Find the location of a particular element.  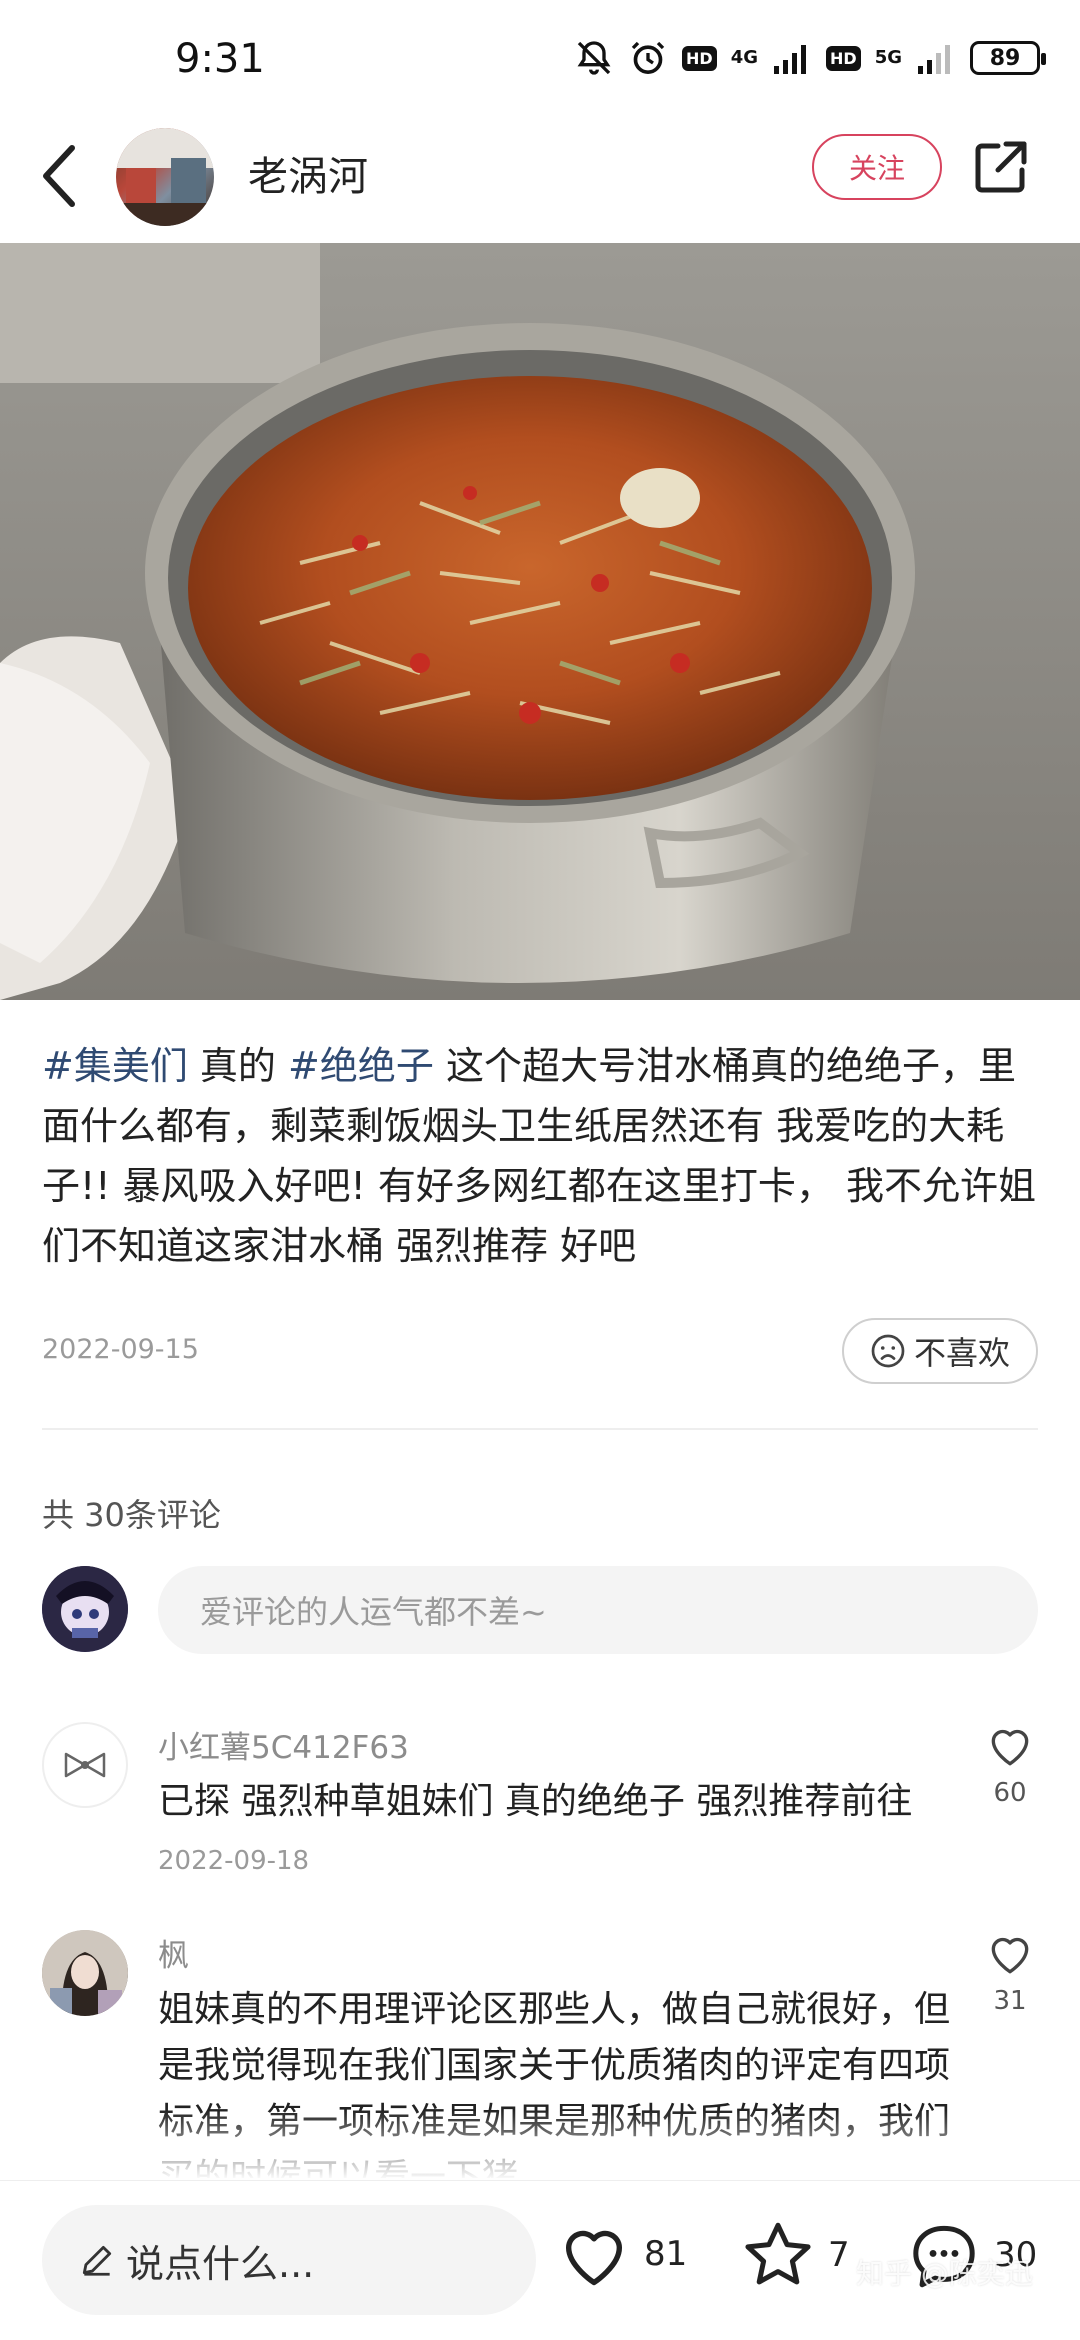

dislike-button: 不喜欢 is located at coordinates (940, 1351).